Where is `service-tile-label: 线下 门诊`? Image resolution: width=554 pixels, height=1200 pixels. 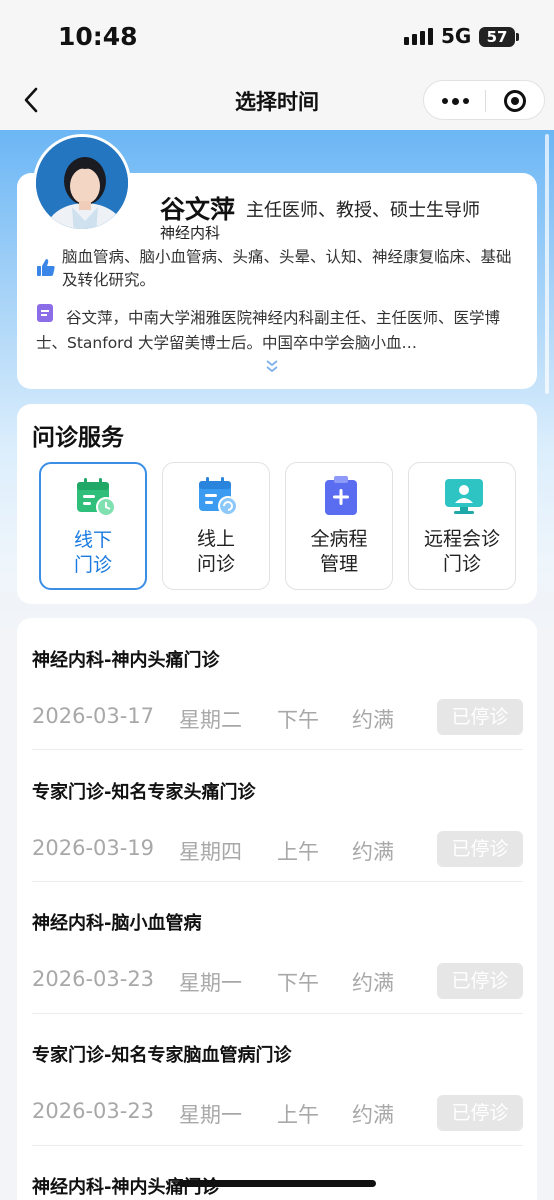 service-tile-label: 线下 门诊 is located at coordinates (92, 552).